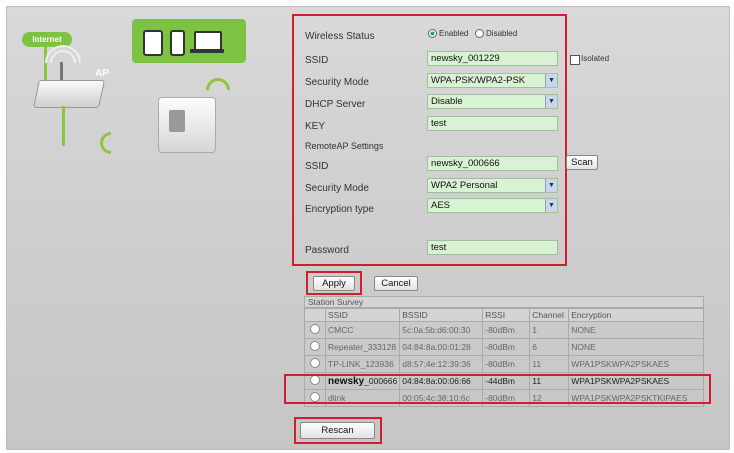 The height and width of the screenshot is (453, 734). Describe the element at coordinates (492, 247) in the screenshot. I see `password-input: test` at that location.